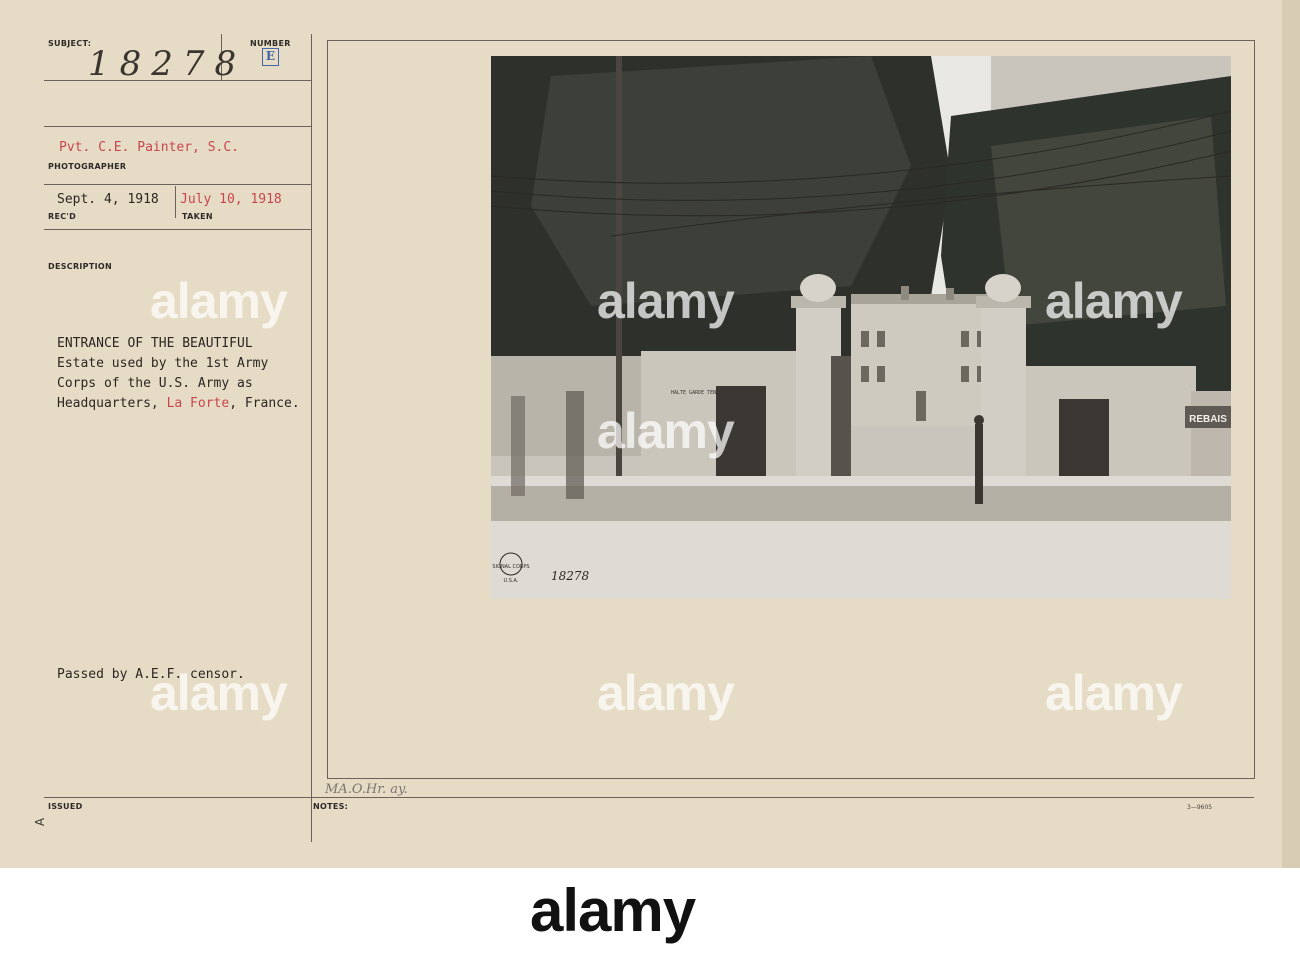 Image resolution: width=1300 pixels, height=962 pixels. What do you see at coordinates (331, 806) in the screenshot?
I see `notes-label: NOTES:` at bounding box center [331, 806].